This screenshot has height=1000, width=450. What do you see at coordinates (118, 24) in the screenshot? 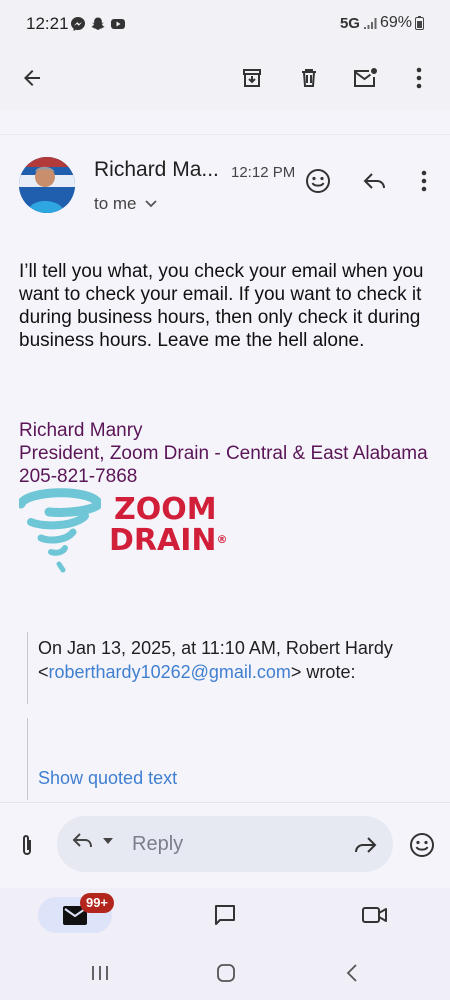
I see `youtube-icon` at bounding box center [118, 24].